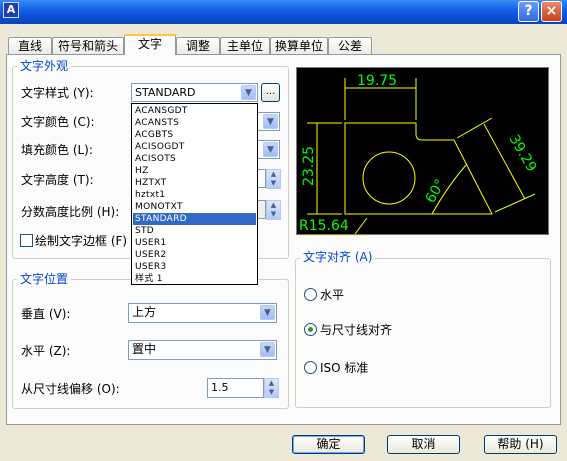 The width and height of the screenshot is (567, 461). I want to click on align-iso-radio, so click(310, 367).